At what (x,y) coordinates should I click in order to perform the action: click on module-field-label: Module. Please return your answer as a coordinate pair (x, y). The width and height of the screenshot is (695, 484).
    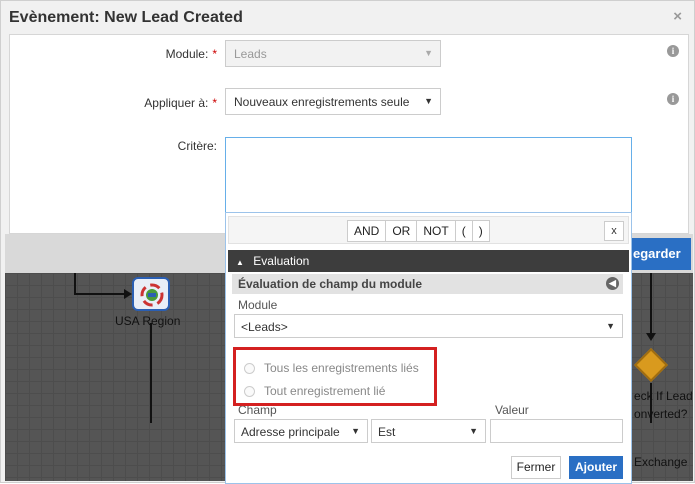
    Looking at the image, I should click on (258, 305).